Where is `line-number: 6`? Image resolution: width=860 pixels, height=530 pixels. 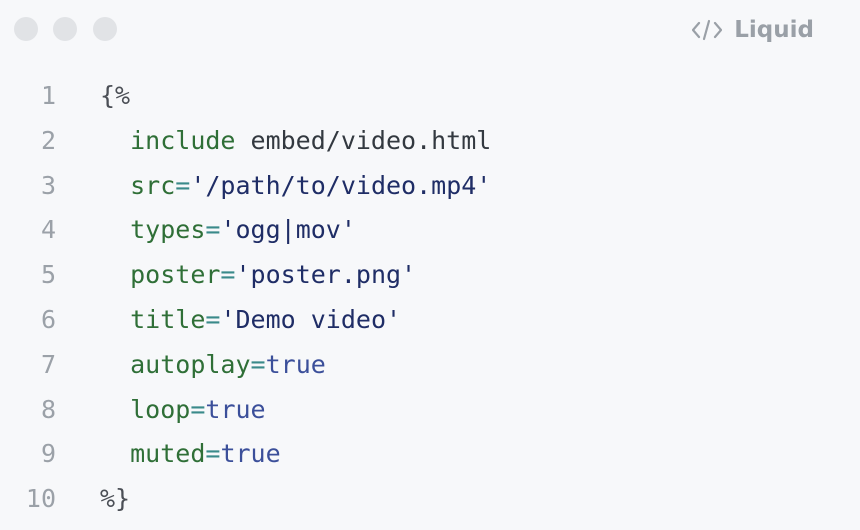 line-number: 6 is located at coordinates (48, 319).